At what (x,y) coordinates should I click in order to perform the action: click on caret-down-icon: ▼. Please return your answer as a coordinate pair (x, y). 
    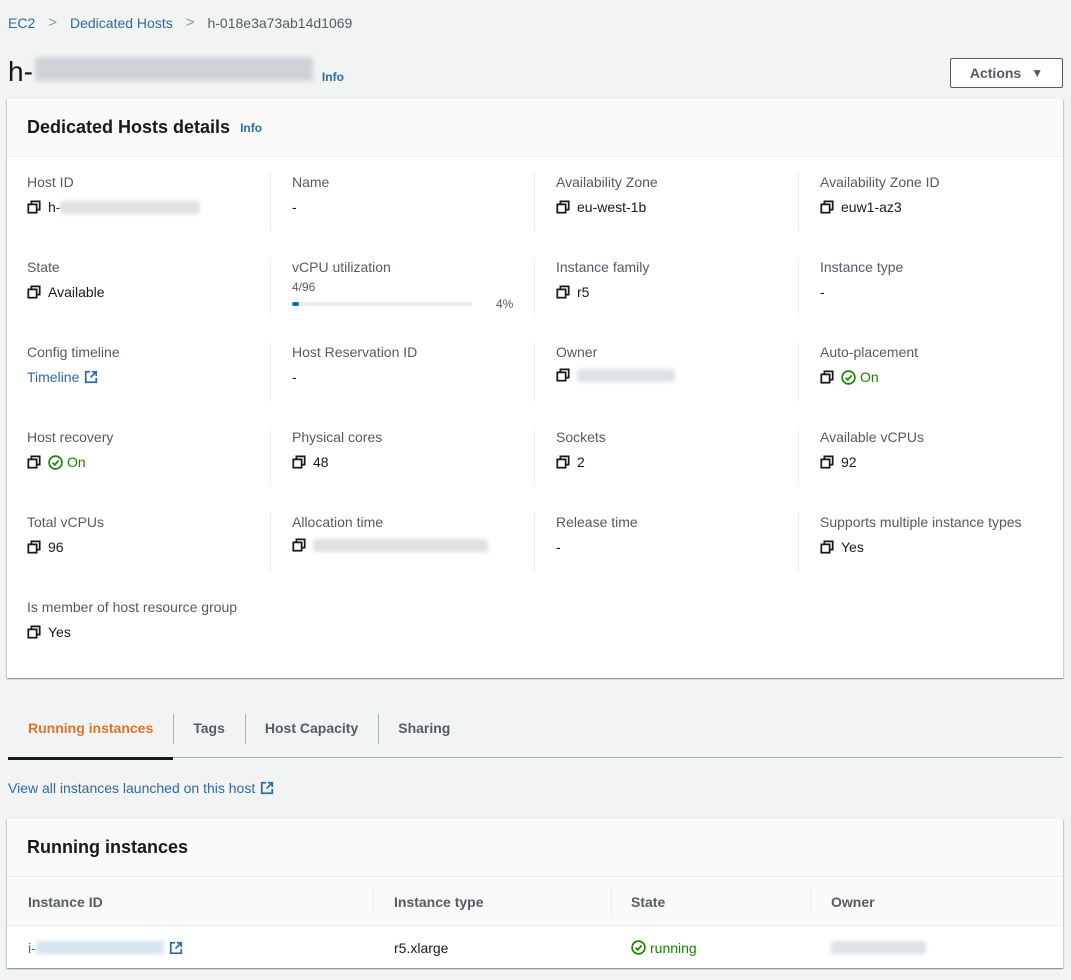
    Looking at the image, I should click on (1037, 73).